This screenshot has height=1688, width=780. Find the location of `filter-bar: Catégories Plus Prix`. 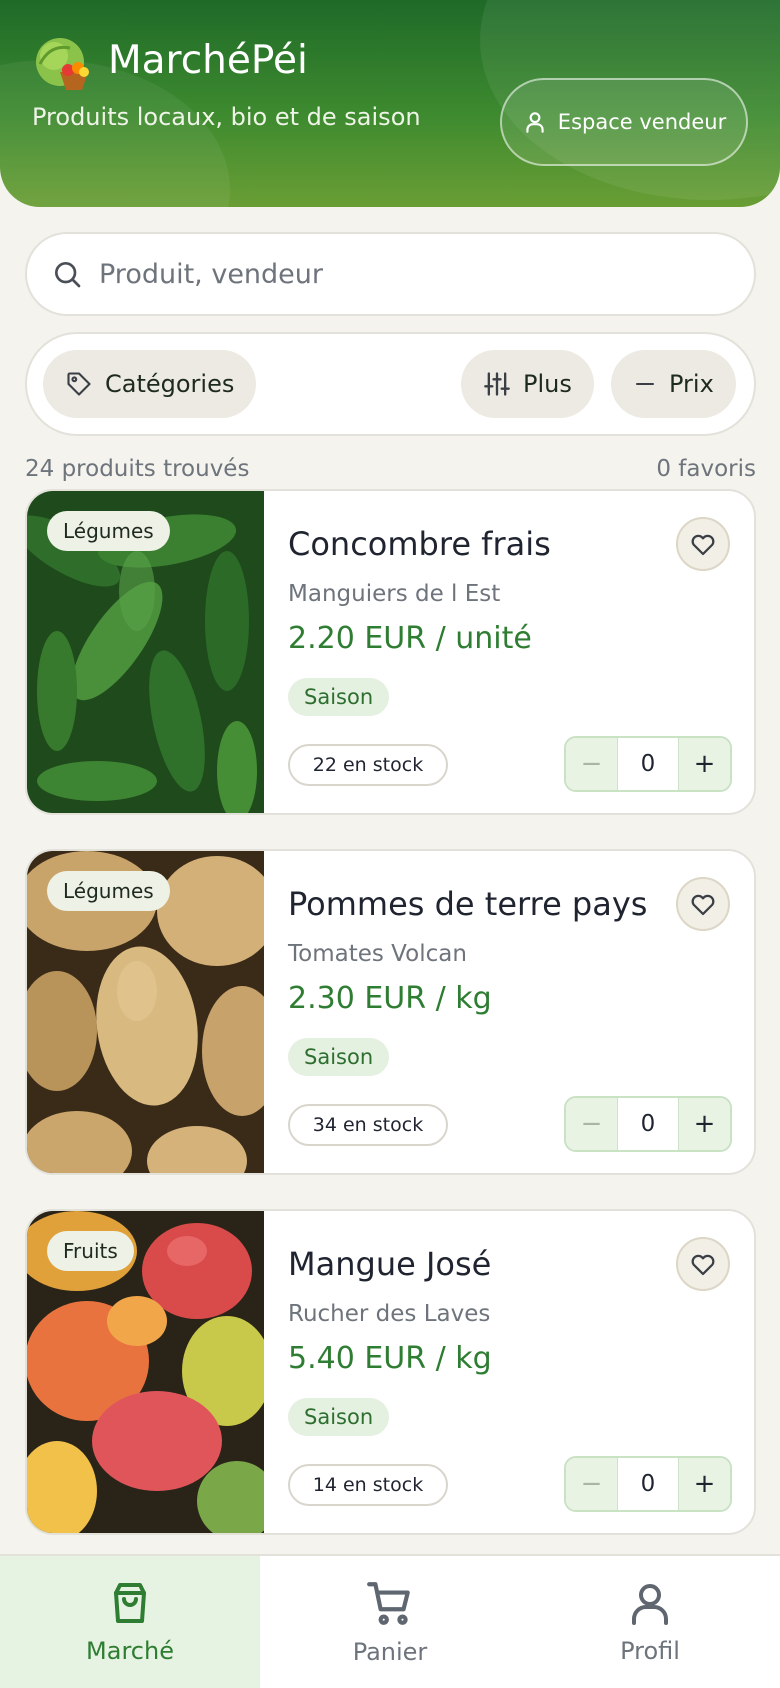

filter-bar: Catégories Plus Prix is located at coordinates (390, 384).